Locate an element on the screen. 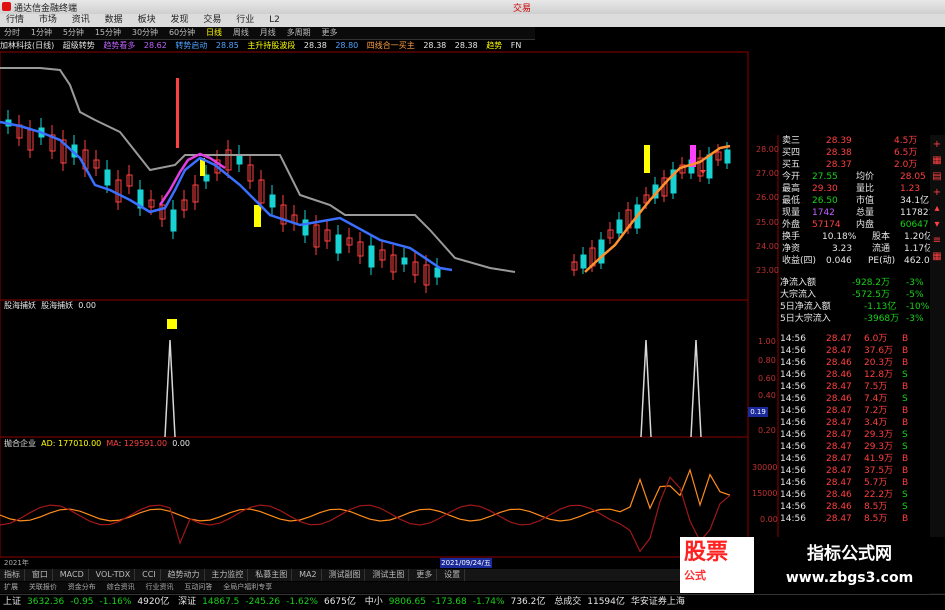 The image size is (945, 610). quote-label: 最高 is located at coordinates (791, 189).